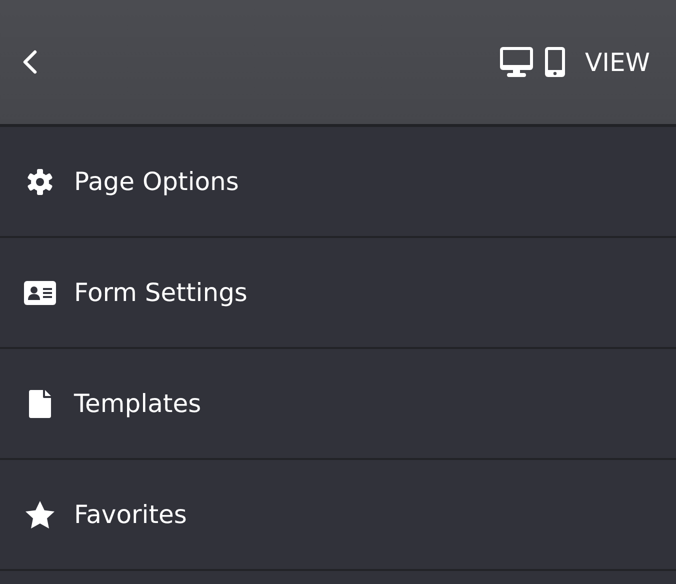 The width and height of the screenshot is (676, 584). What do you see at coordinates (156, 181) in the screenshot?
I see `menu-item-label: Page Options` at bounding box center [156, 181].